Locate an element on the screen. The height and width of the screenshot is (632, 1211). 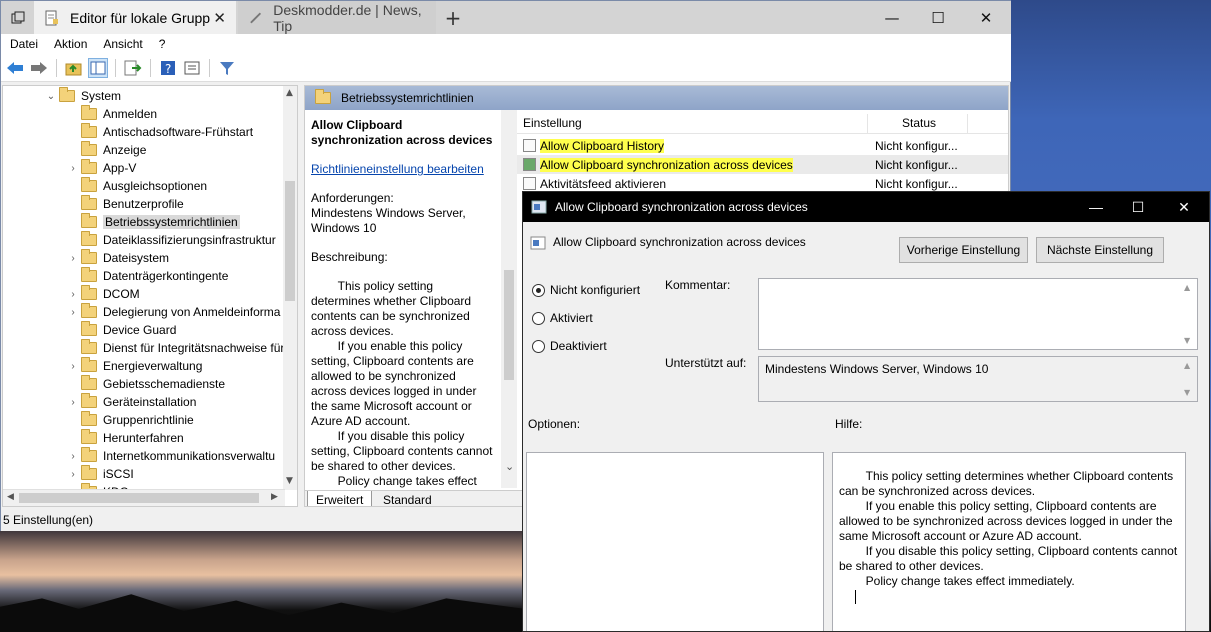
tree-item: Dateiklassifizierungsinfrastruktur is located at coordinates (170, 239).